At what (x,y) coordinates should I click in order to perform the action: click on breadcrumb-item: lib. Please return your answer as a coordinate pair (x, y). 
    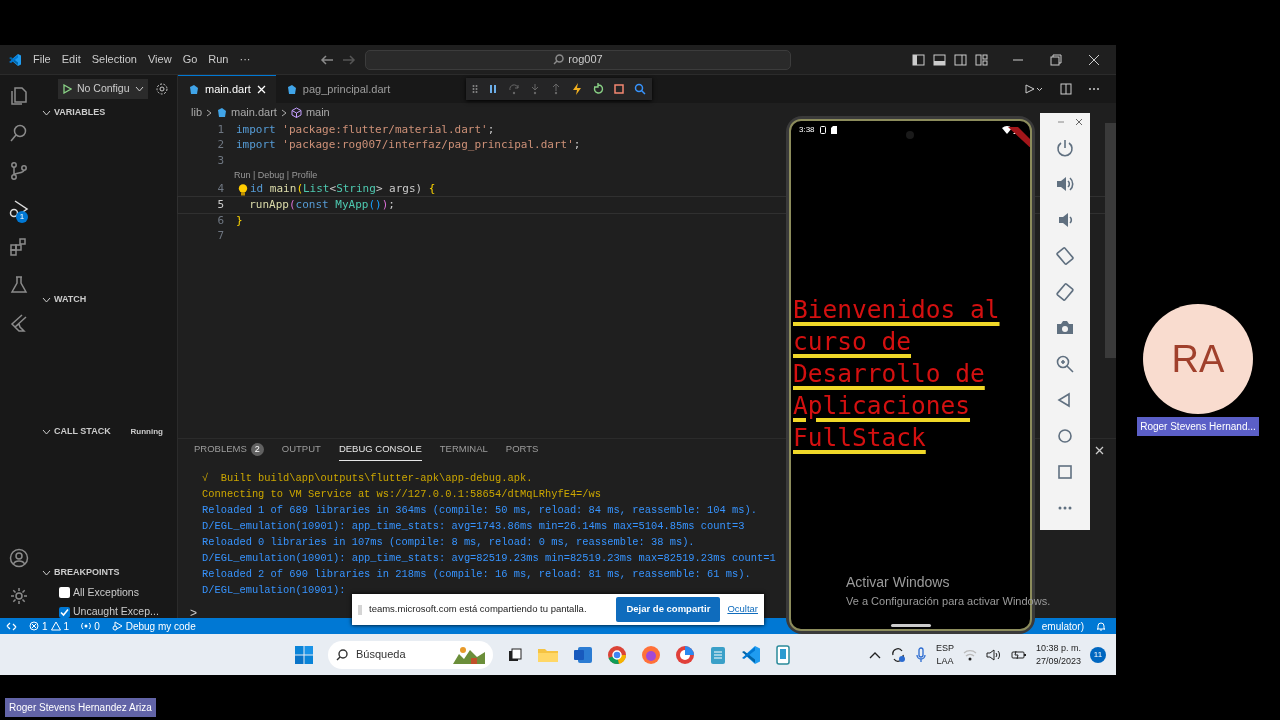
    Looking at the image, I should click on (196, 112).